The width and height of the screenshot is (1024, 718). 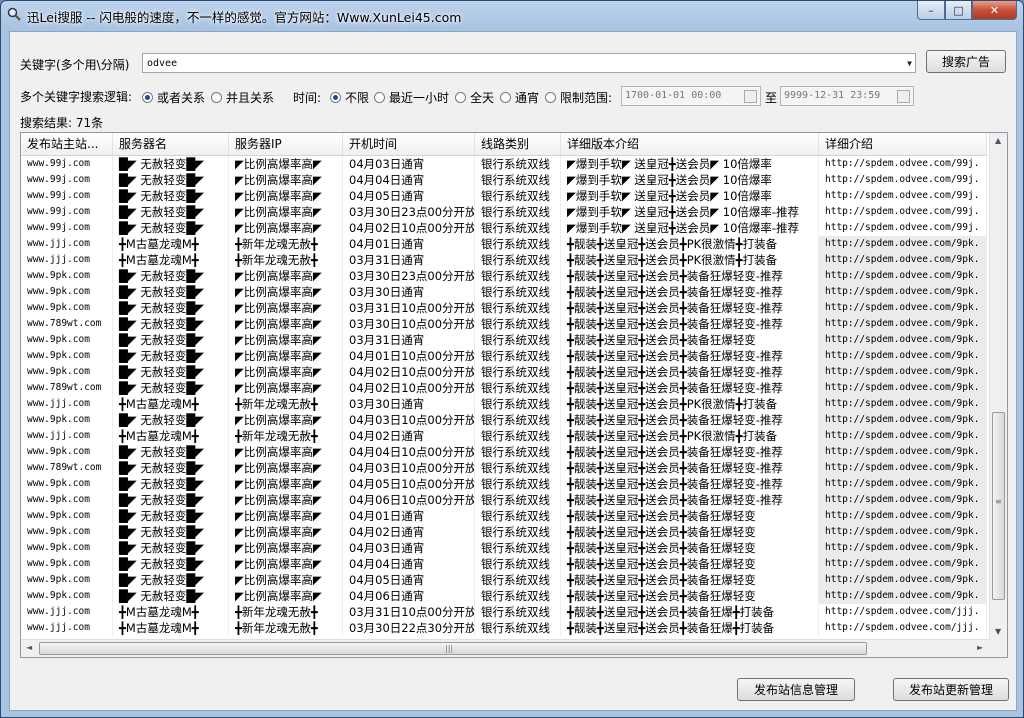 What do you see at coordinates (691, 96) in the screenshot?
I see `date-from-picker: 1700-01-01 00:00` at bounding box center [691, 96].